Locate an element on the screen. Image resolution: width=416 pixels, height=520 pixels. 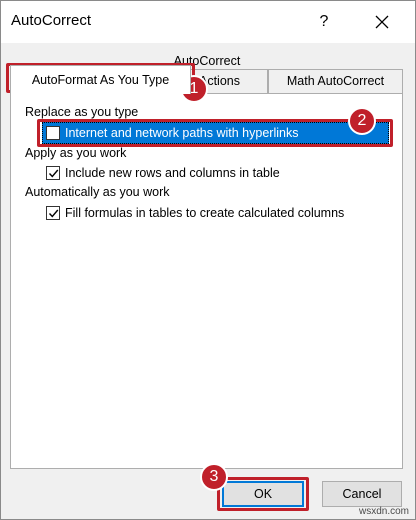
close-icon is located at coordinates (382, 22).